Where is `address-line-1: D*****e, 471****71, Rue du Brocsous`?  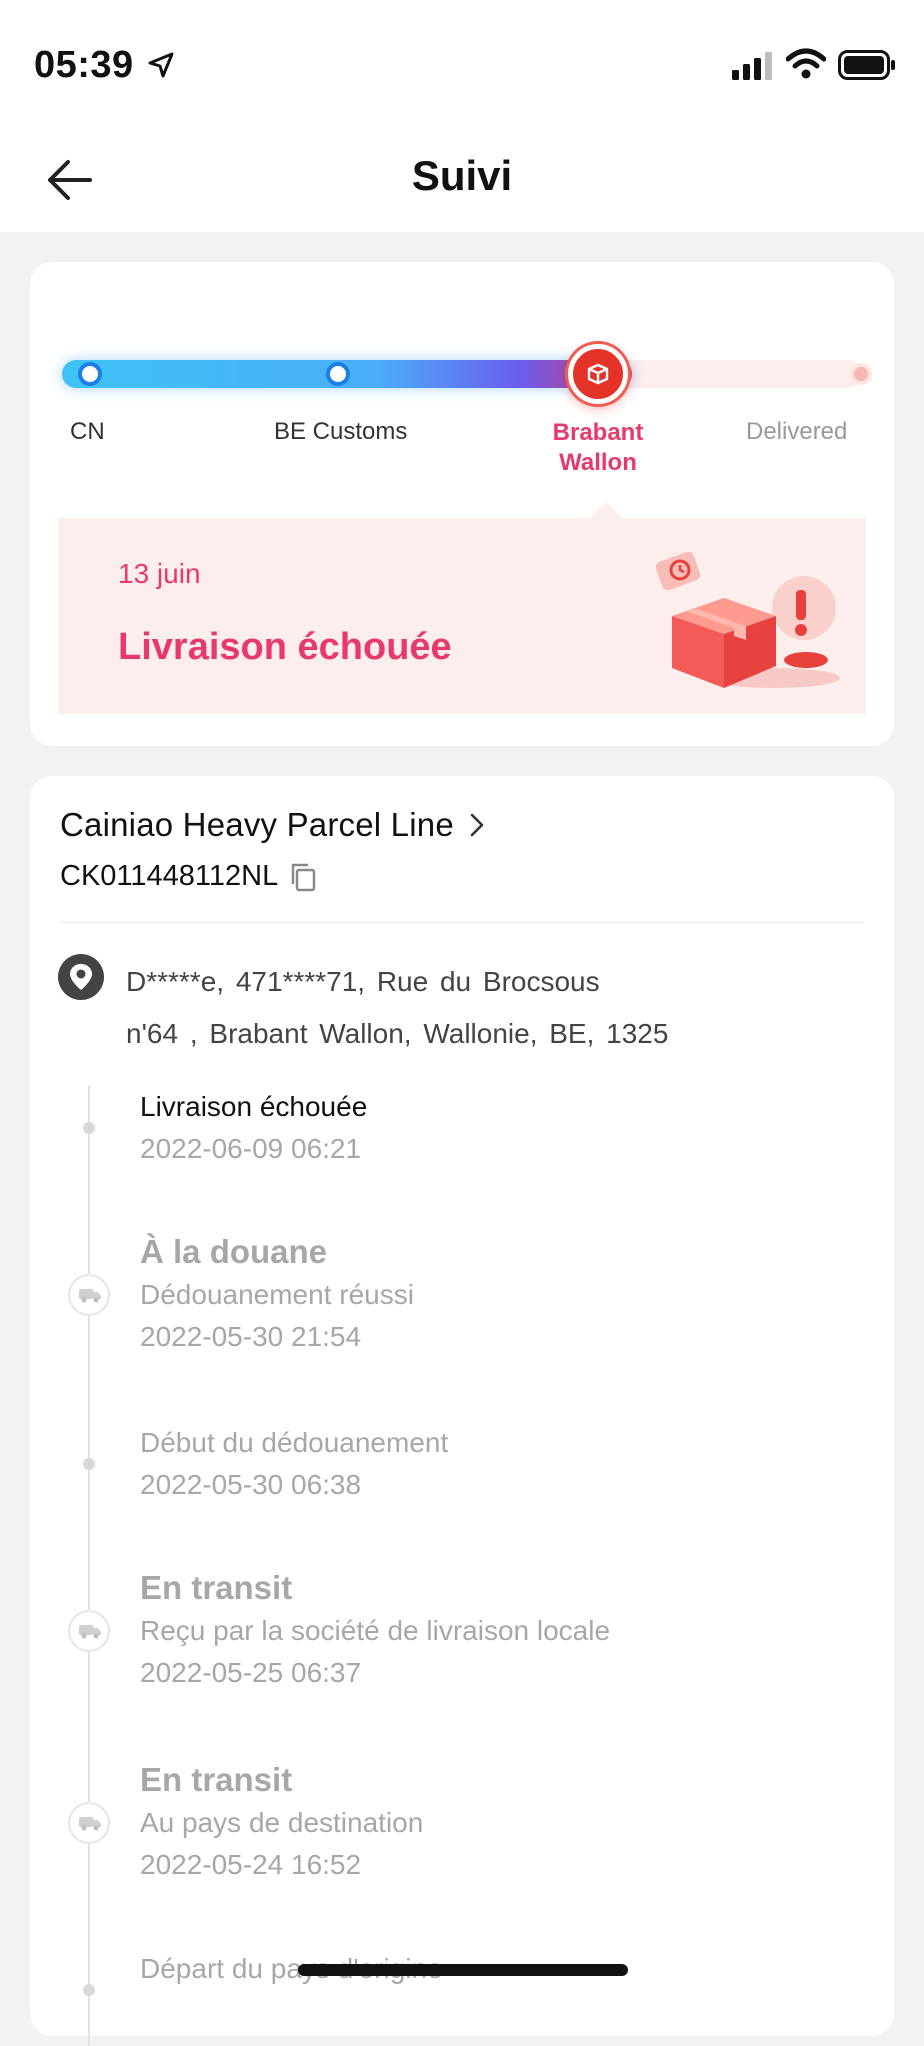 address-line-1: D*****e, 471****71, Rue du Brocsous is located at coordinates (363, 981).